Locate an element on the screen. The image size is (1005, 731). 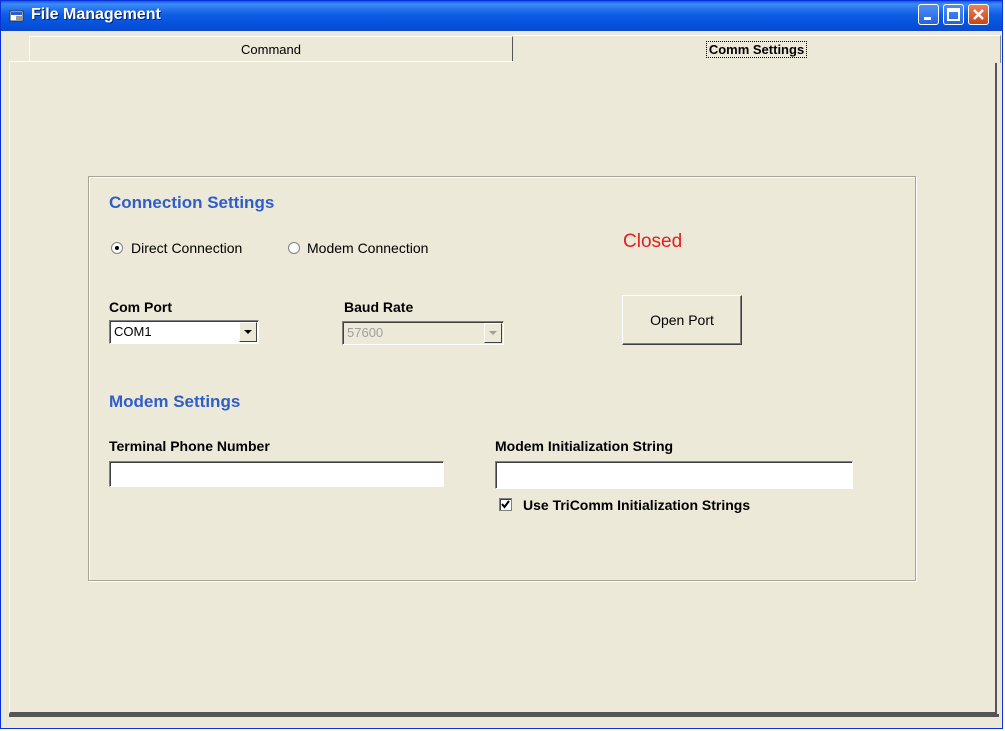
close-button is located at coordinates (978, 14).